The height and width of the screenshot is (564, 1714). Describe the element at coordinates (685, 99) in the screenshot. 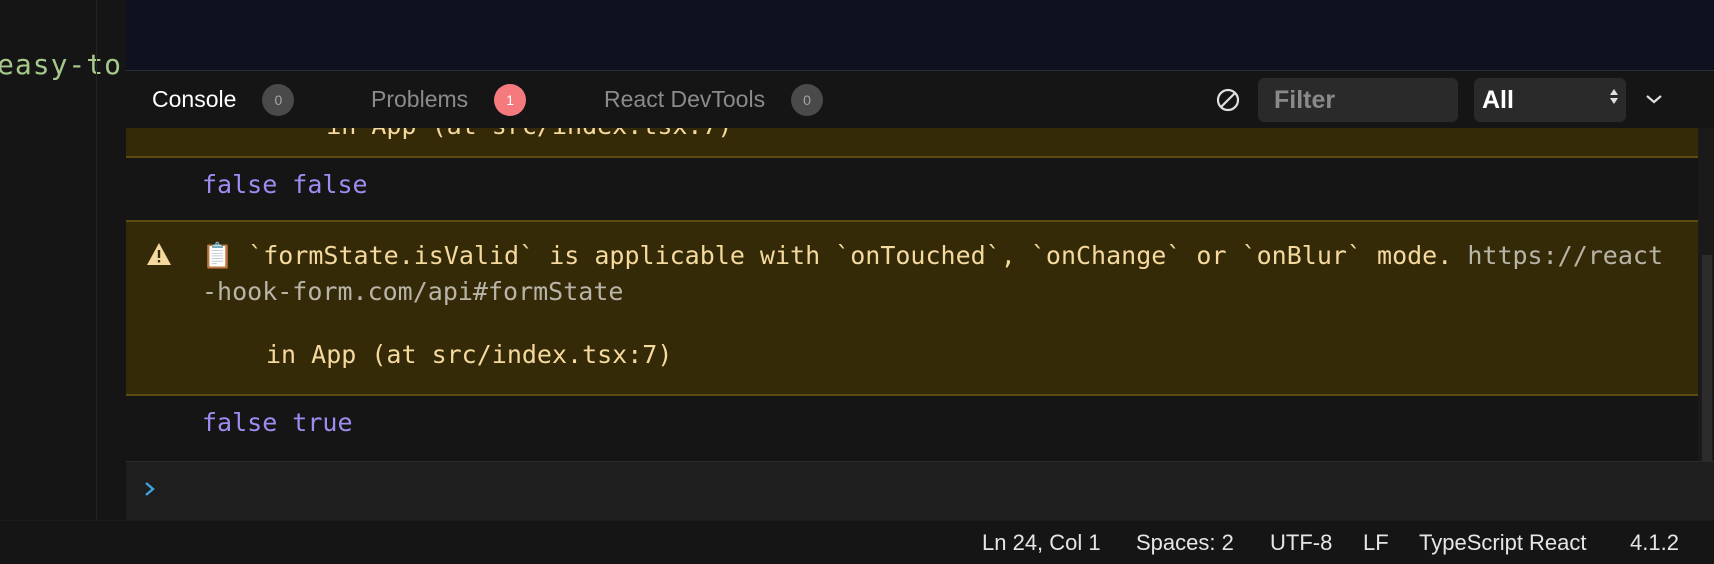

I see `tab-react-devtools-label: React DevTools` at that location.